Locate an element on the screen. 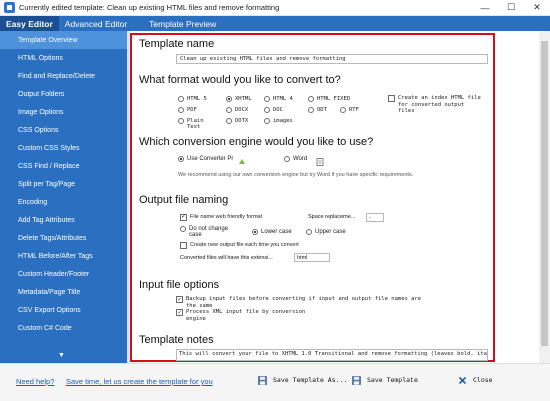 This screenshot has width=550, height=401. content-scrollbar is located at coordinates (544, 197).